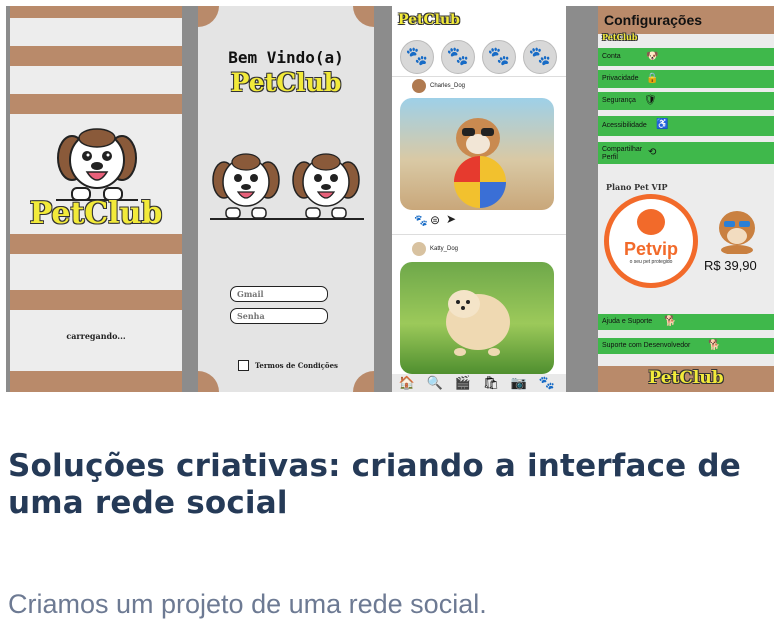 The height and width of the screenshot is (633, 780). I want to click on petvip-brand: Petvip, so click(651, 249).